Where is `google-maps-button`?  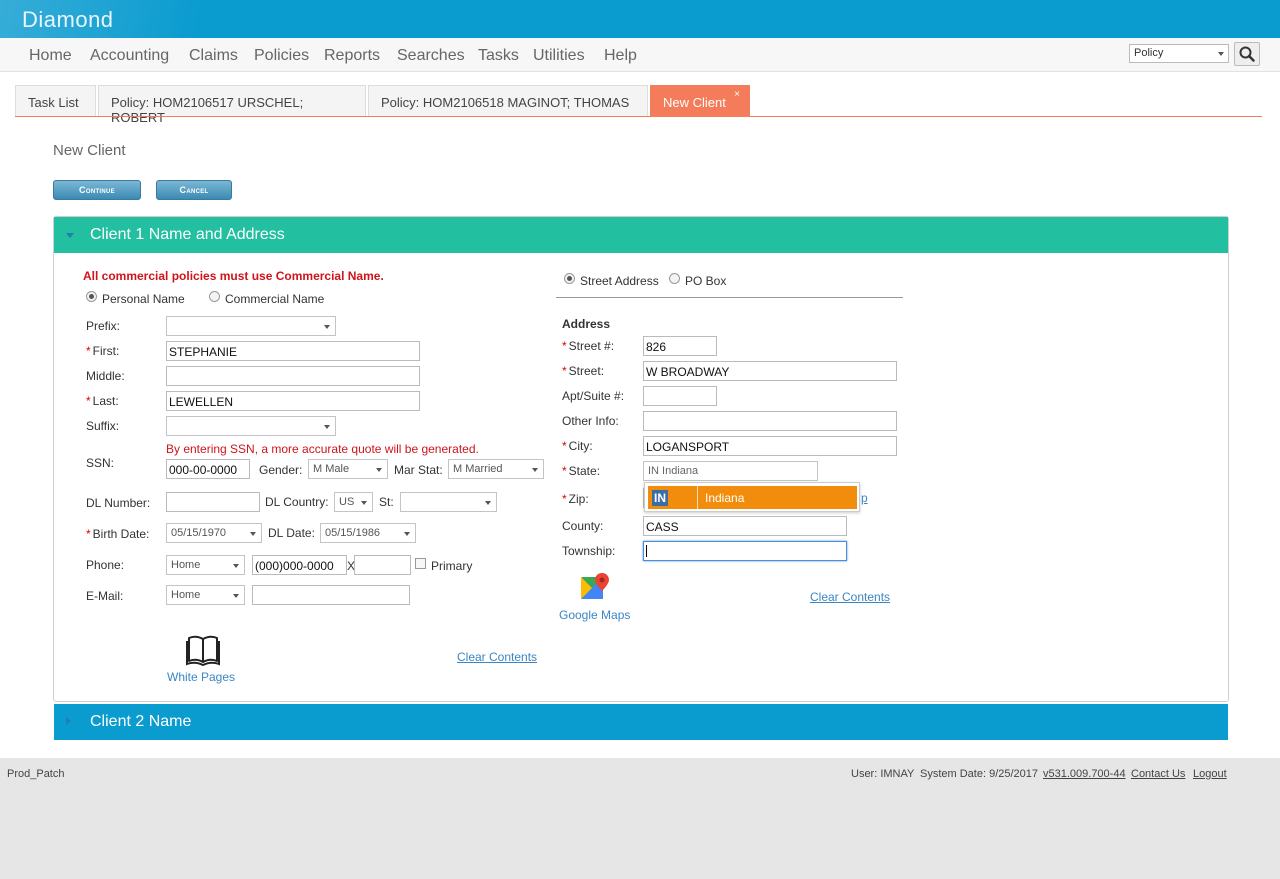 google-maps-button is located at coordinates (595, 587).